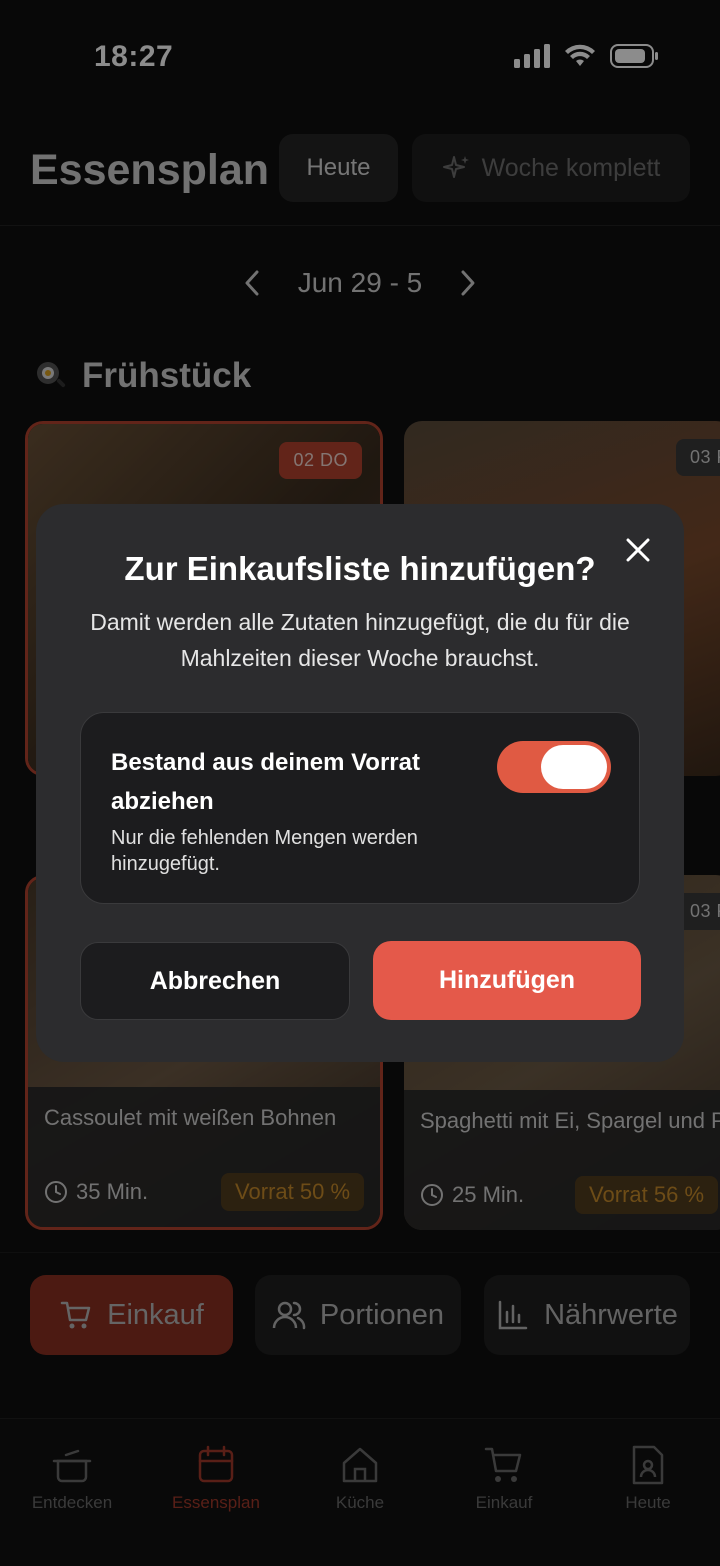 This screenshot has height=1566, width=720. What do you see at coordinates (574, 767) in the screenshot?
I see `toggle-knob` at bounding box center [574, 767].